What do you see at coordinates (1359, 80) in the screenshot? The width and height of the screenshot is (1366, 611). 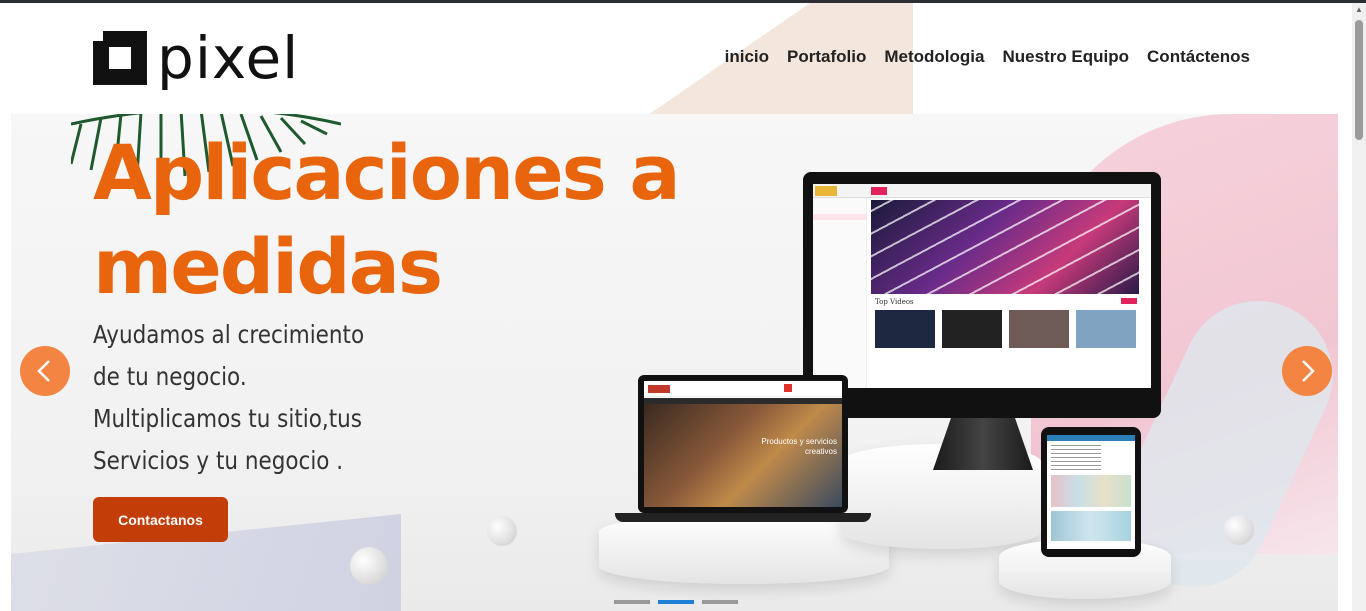 I see `scrollbar-thumb` at bounding box center [1359, 80].